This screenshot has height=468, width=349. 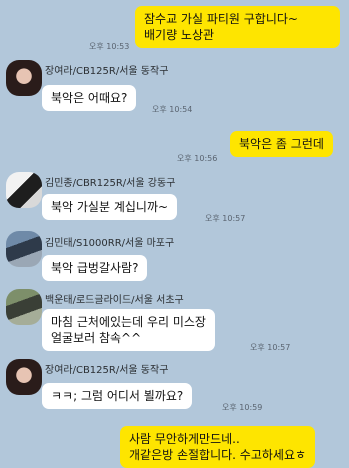 I want to click on message-text: 북악 가실분 계십니까~, so click(x=110, y=207).